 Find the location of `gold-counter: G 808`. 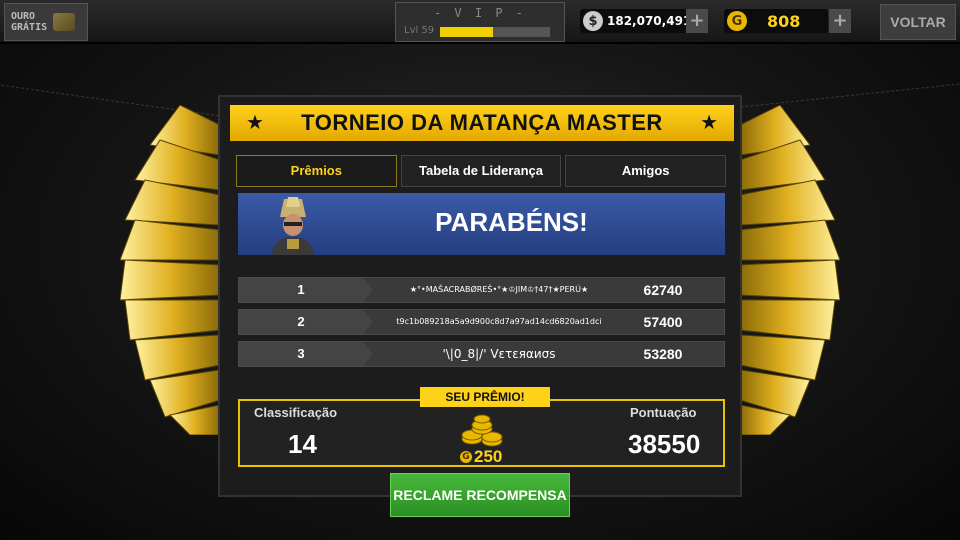

gold-counter: G 808 is located at coordinates (776, 21).